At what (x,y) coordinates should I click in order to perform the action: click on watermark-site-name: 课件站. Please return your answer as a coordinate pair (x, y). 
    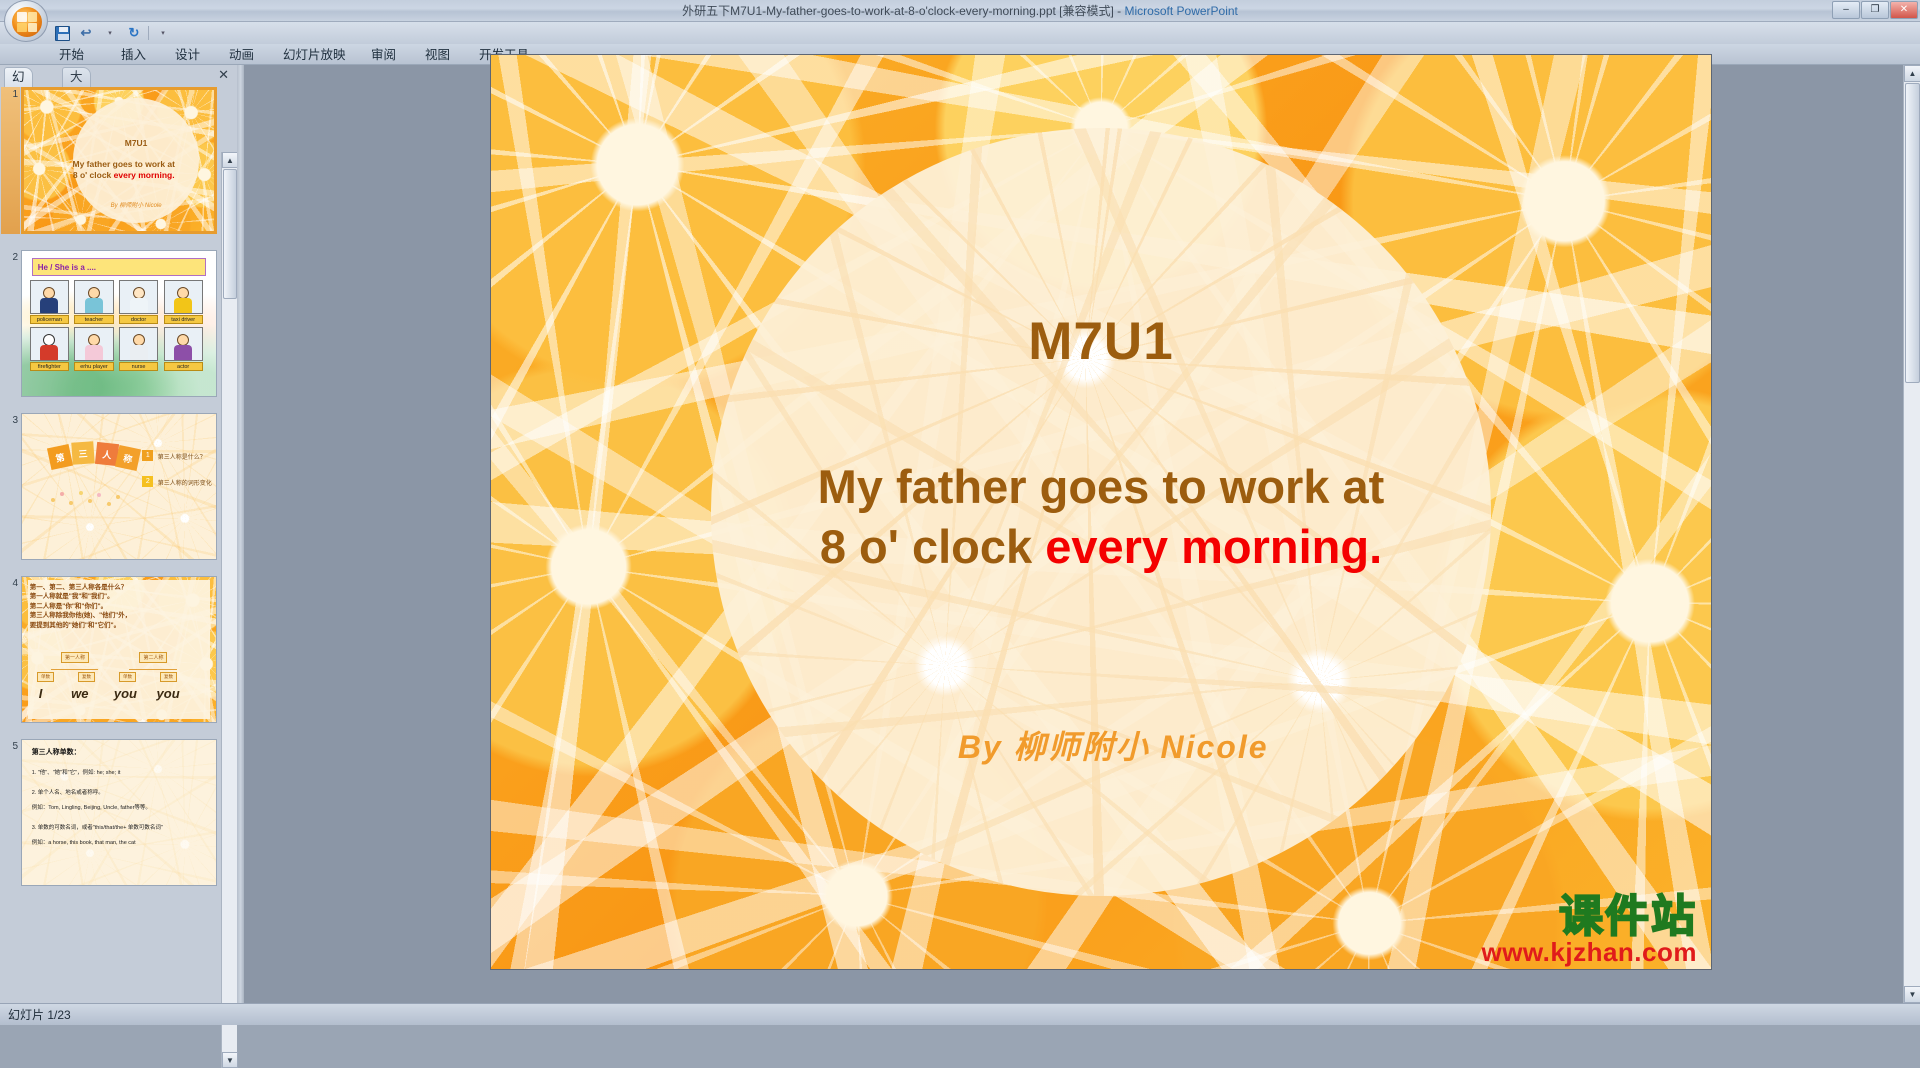
    Looking at the image, I should click on (1589, 917).